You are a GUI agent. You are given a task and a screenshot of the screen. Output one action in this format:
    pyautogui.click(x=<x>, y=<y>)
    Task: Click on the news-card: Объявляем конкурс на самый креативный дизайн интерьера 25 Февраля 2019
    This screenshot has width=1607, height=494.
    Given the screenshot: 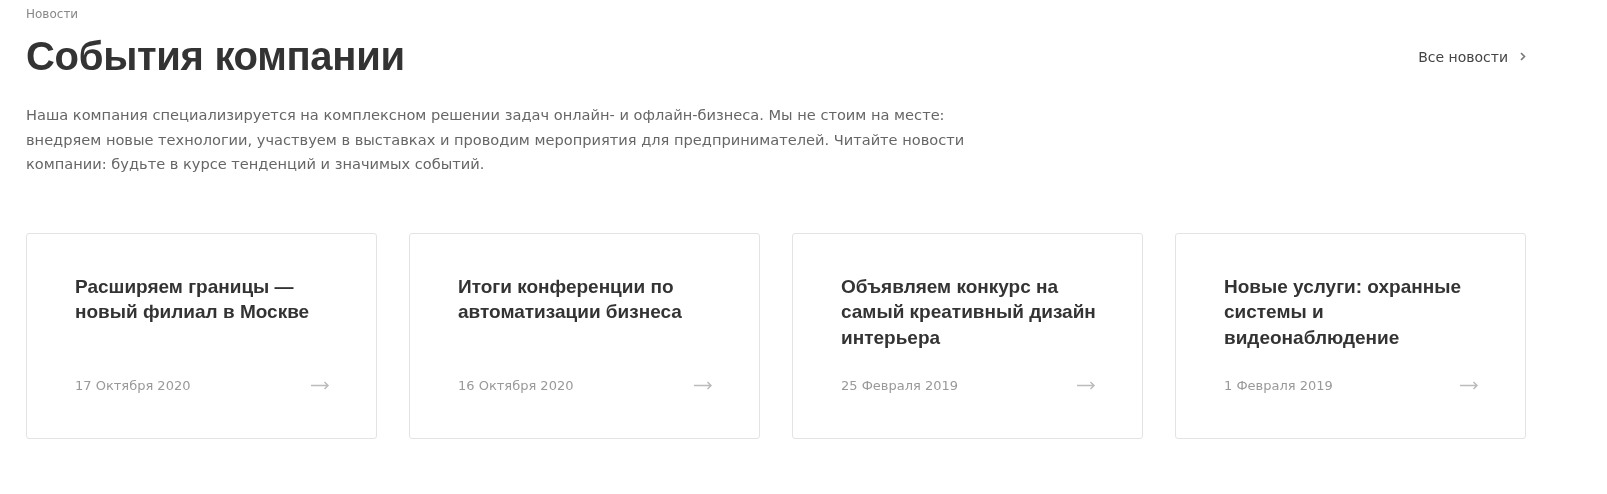 What is the action you would take?
    pyautogui.click(x=967, y=335)
    